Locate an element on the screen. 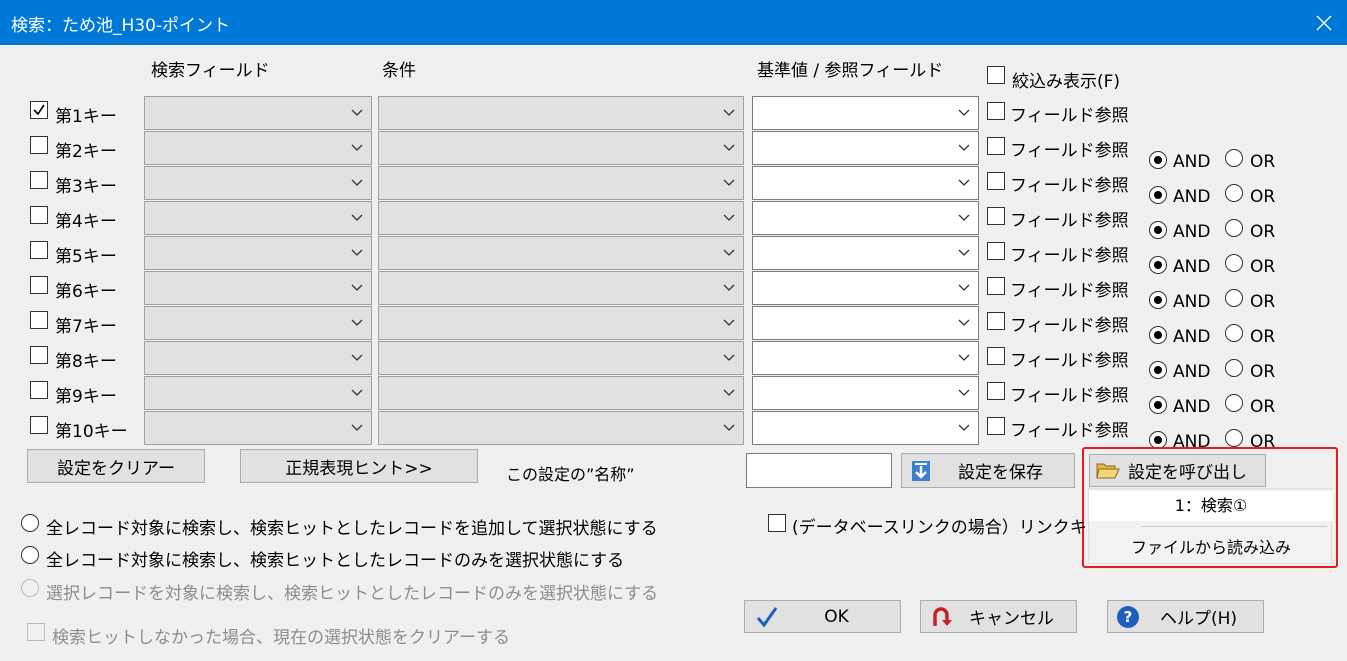 The image size is (1347, 661). mode-radio-only is located at coordinates (30, 555).